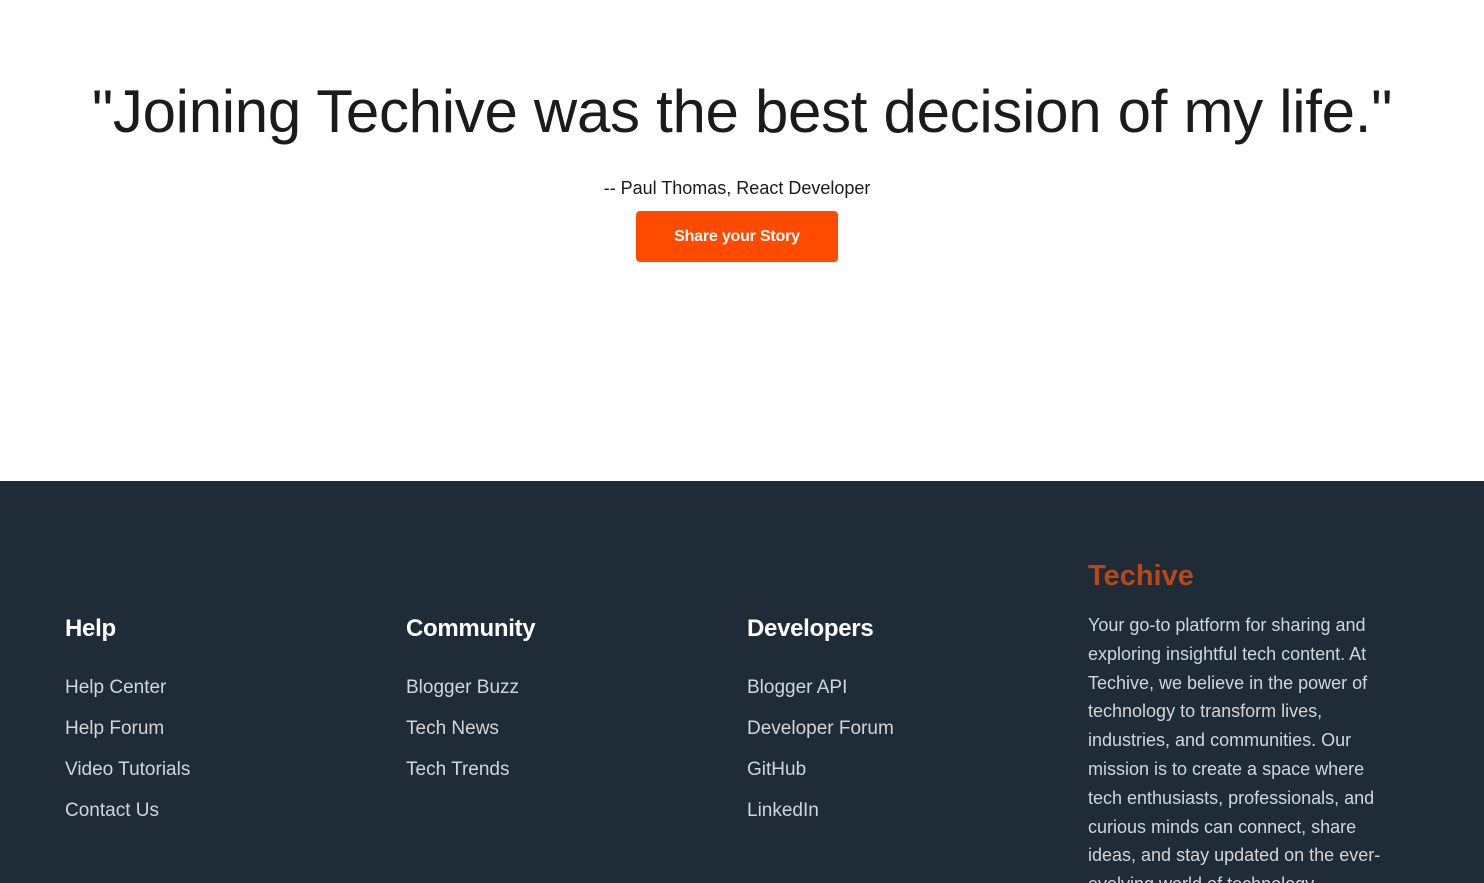 The height and width of the screenshot is (883, 1484). What do you see at coordinates (820, 819) in the screenshot?
I see `list-item: LinkedIn` at bounding box center [820, 819].